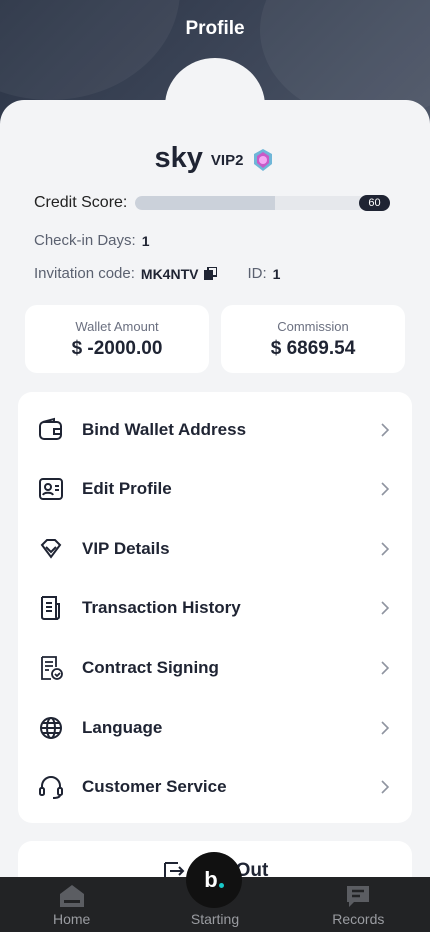  What do you see at coordinates (276, 273) in the screenshot?
I see `id-value: 1` at bounding box center [276, 273].